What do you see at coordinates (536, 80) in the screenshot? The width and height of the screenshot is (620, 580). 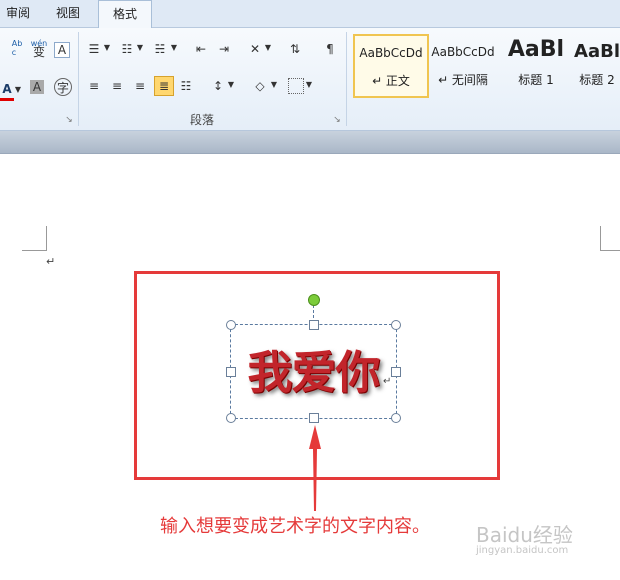 I see `style-label: 标题 1` at bounding box center [536, 80].